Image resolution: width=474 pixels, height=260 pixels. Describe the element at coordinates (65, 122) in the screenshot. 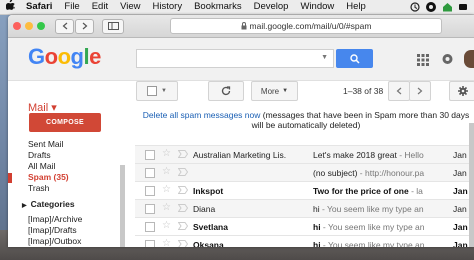

I see `compose-button: COMPOSE` at that location.